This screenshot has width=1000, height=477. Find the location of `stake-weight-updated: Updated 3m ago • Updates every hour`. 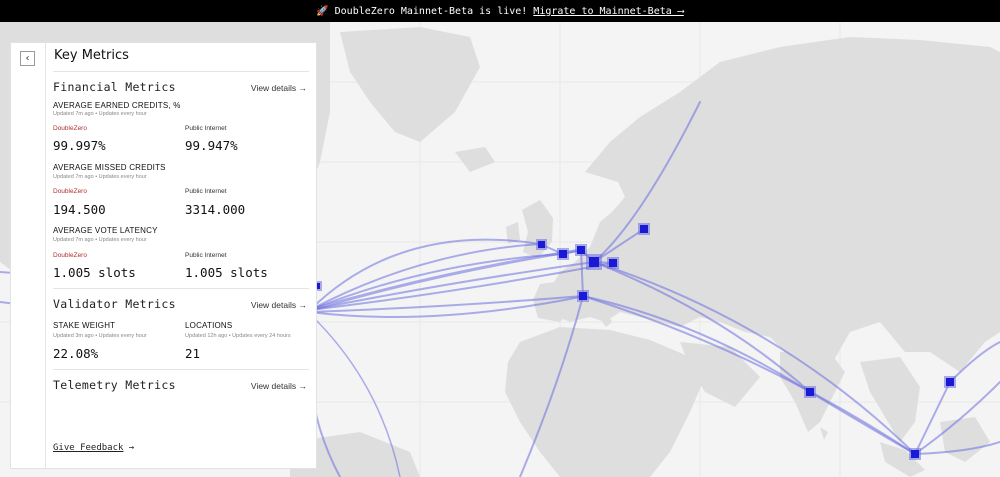

stake-weight-updated: Updated 3m ago • Updates every hour is located at coordinates (100, 336).